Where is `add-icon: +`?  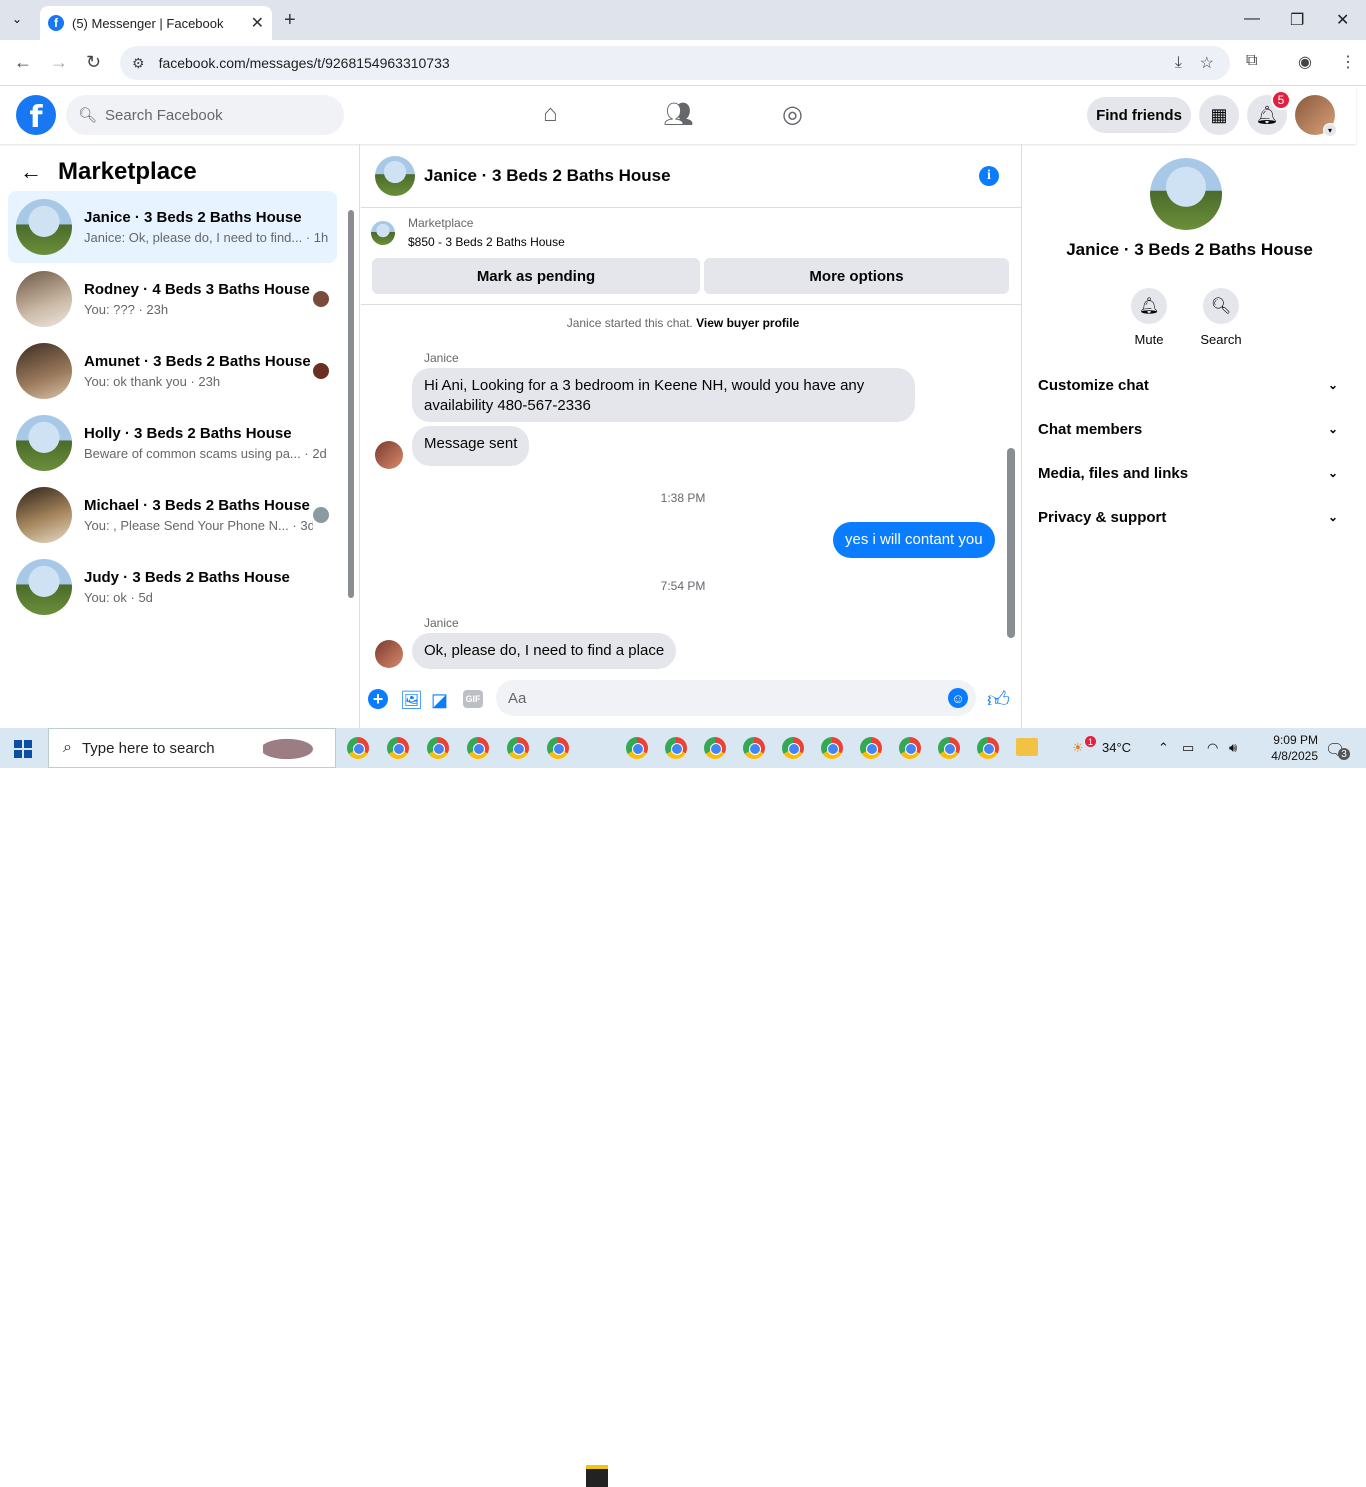 add-icon: + is located at coordinates (378, 699).